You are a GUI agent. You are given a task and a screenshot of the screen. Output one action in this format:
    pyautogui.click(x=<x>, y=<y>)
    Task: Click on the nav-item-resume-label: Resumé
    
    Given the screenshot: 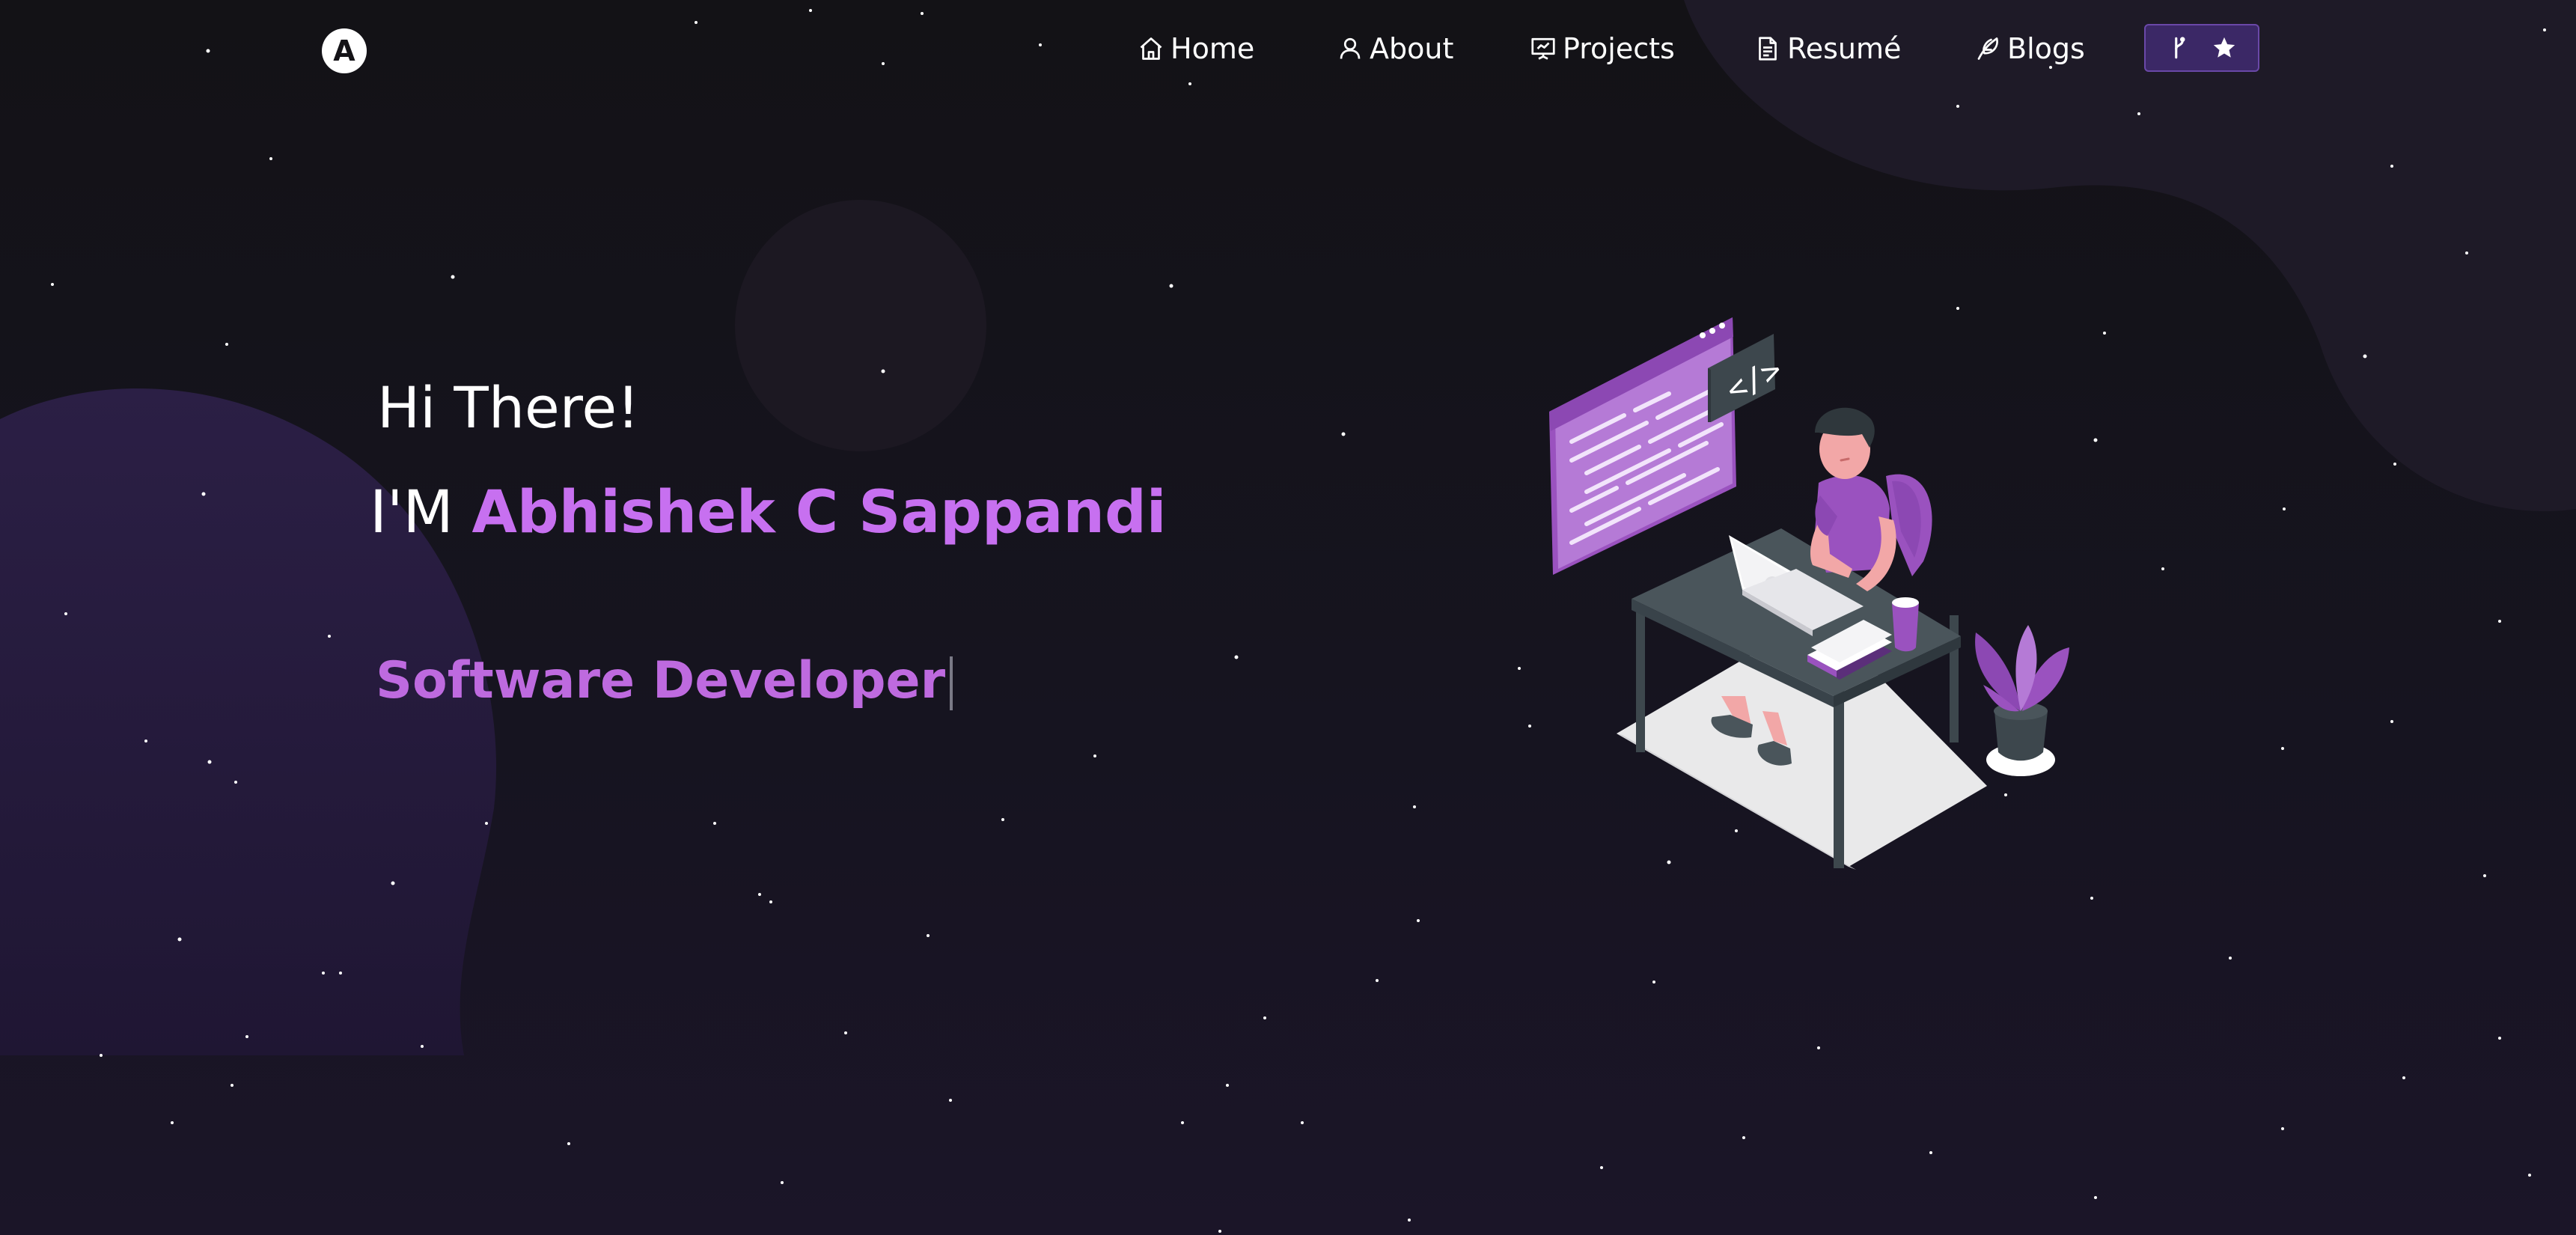 What is the action you would take?
    pyautogui.click(x=1844, y=49)
    